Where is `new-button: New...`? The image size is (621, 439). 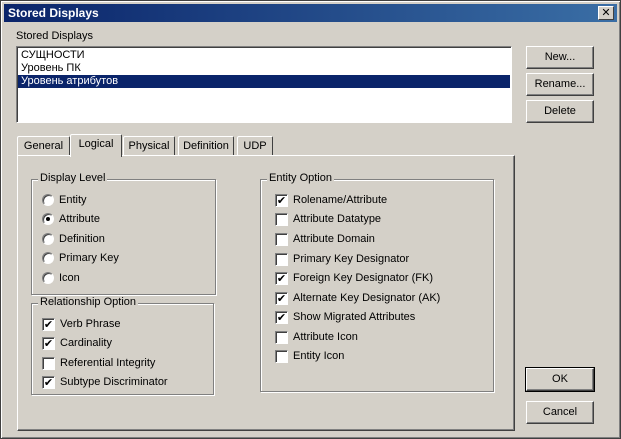 new-button: New... is located at coordinates (560, 57).